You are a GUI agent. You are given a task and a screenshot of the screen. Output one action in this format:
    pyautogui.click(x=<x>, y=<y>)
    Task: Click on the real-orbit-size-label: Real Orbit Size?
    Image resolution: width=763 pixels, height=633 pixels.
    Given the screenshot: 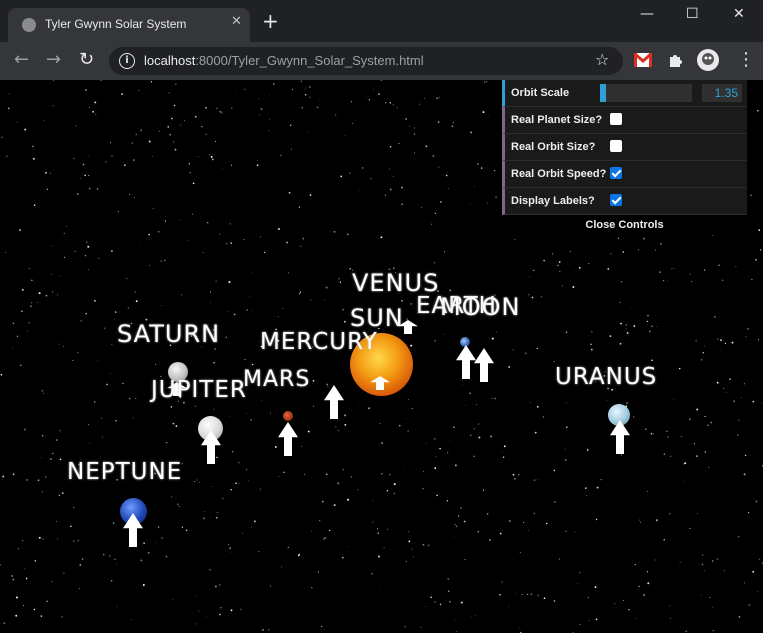 What is the action you would take?
    pyautogui.click(x=553, y=147)
    